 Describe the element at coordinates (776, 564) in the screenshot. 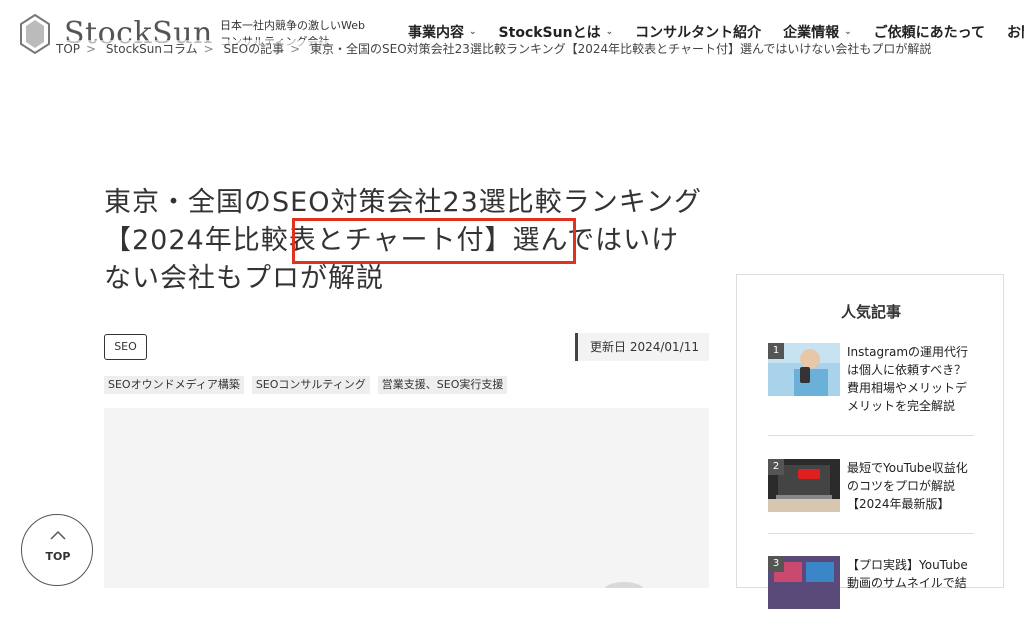

I see `rank-badge: 3` at that location.